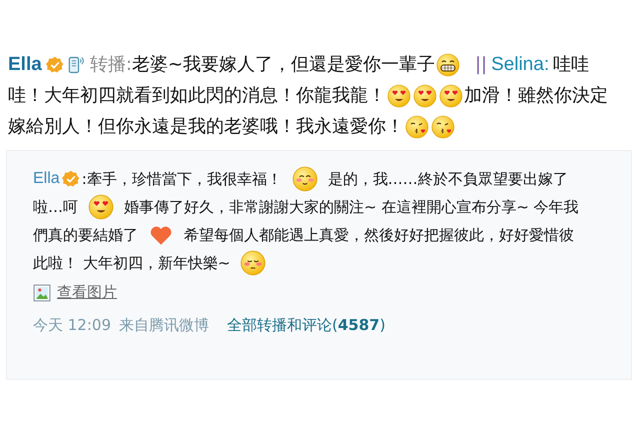 The height and width of the screenshot is (427, 640). I want to click on post-text: 此啦！ 大年初四，新年快樂~, so click(131, 263).